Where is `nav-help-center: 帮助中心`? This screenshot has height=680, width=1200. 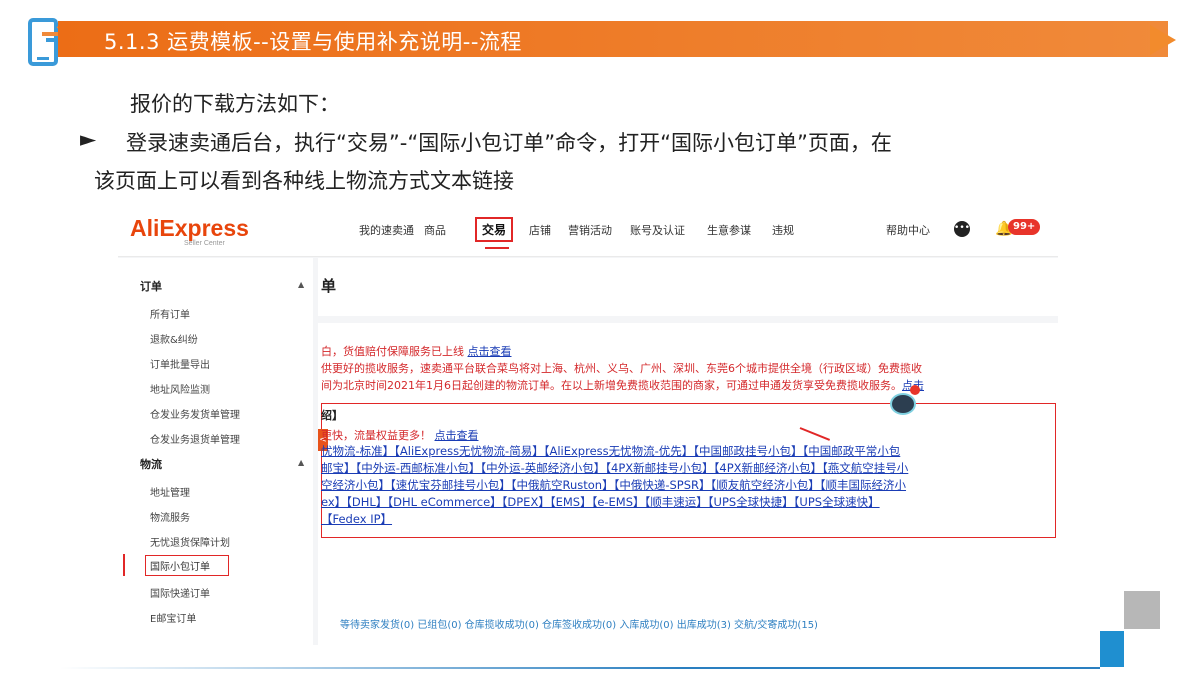
nav-help-center: 帮助中心 is located at coordinates (908, 230).